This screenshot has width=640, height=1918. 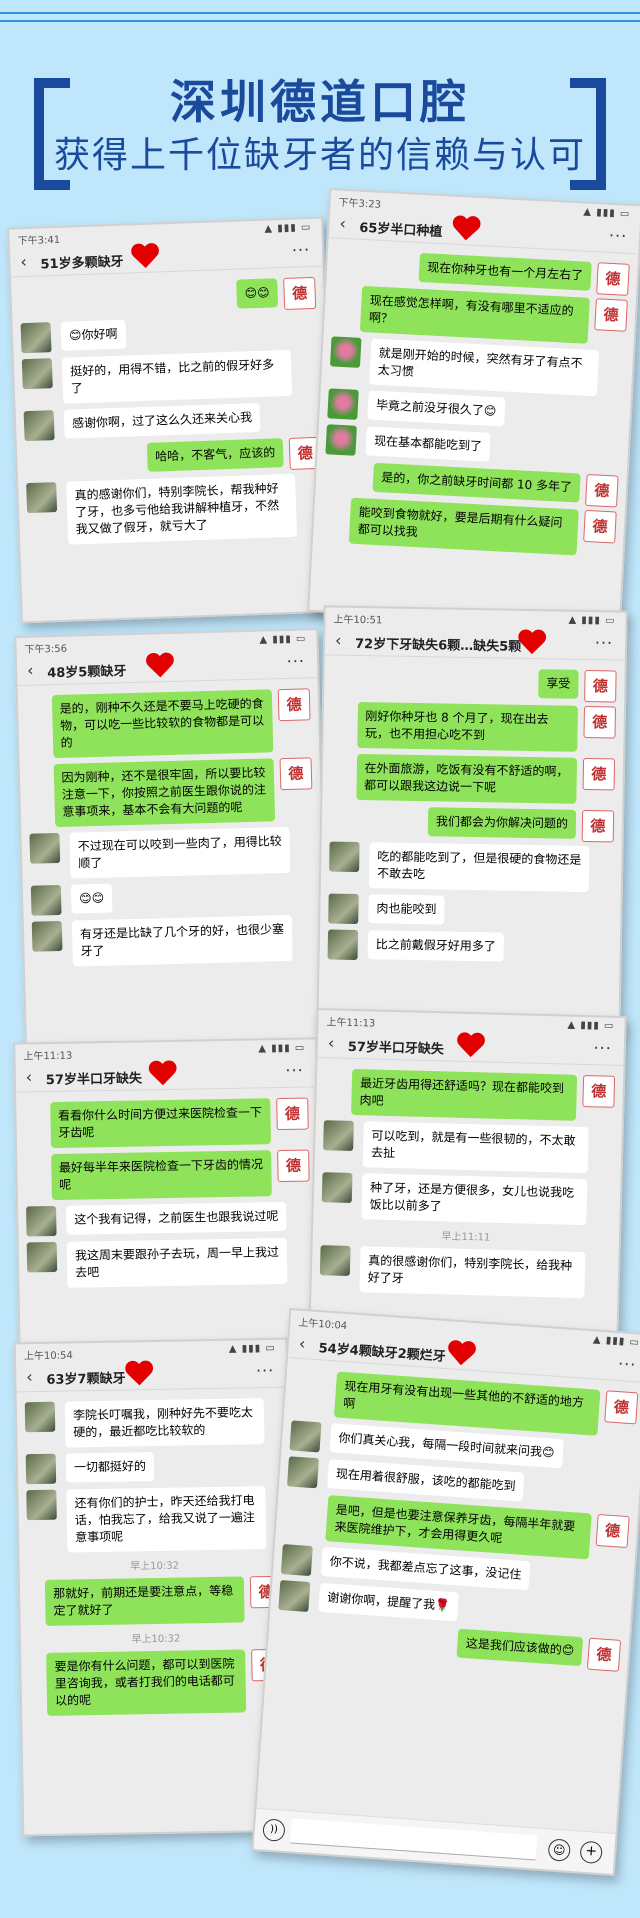 What do you see at coordinates (282, 1048) in the screenshot?
I see `signal-icon: ▲ ▮▮▮ ▭` at bounding box center [282, 1048].